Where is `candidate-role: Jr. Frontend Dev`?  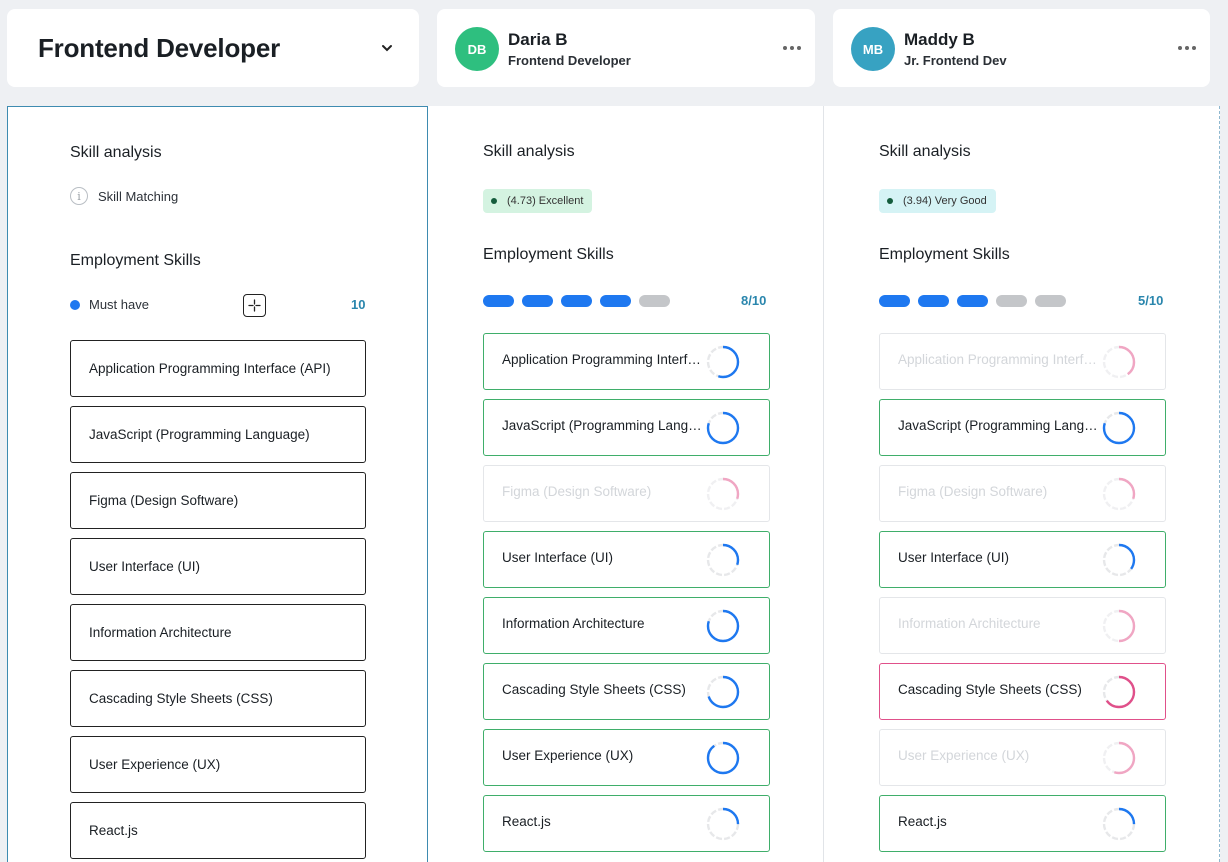 candidate-role: Jr. Frontend Dev is located at coordinates (955, 60).